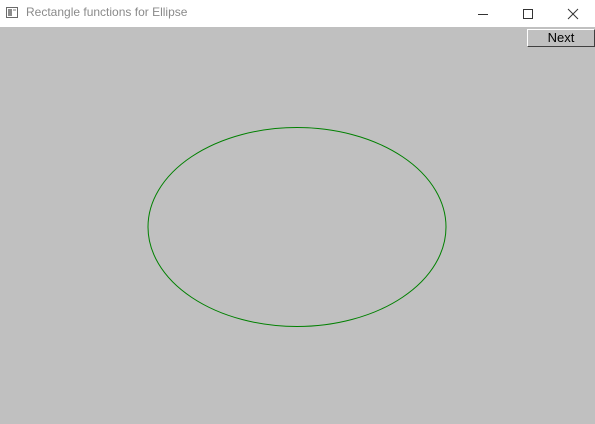 The image size is (595, 424). I want to click on maximize-icon, so click(527, 13).